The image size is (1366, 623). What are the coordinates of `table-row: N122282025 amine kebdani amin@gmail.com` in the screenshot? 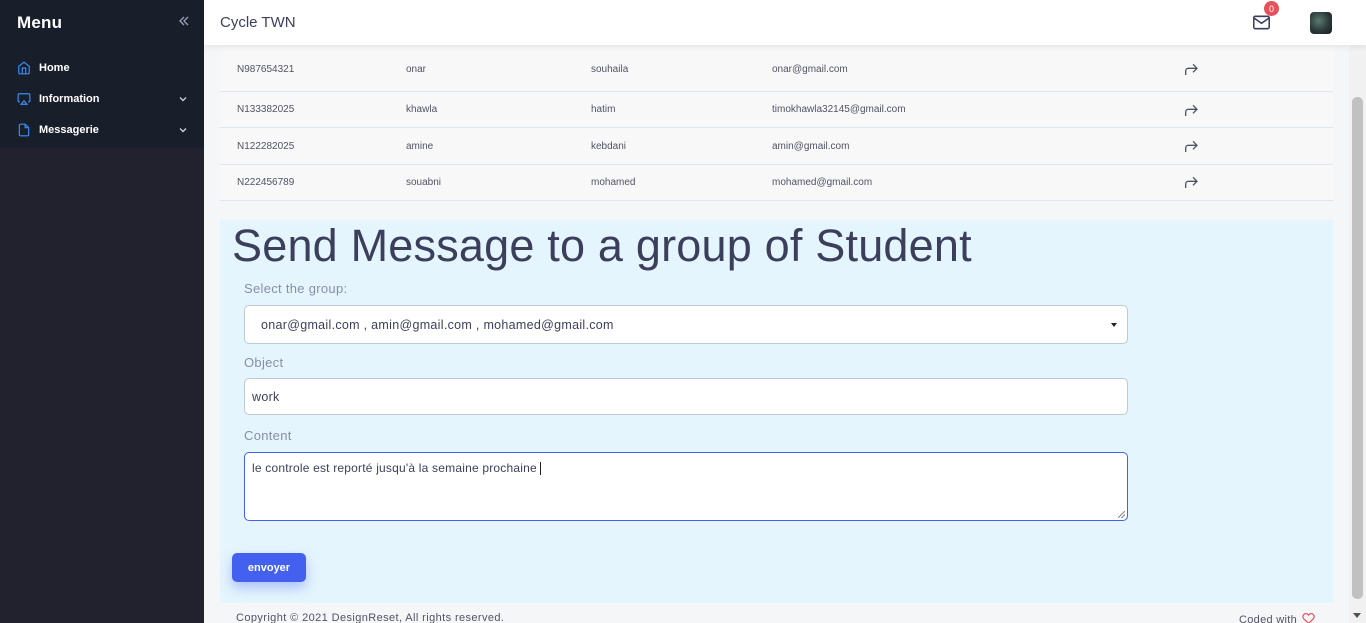 It's located at (776, 146).